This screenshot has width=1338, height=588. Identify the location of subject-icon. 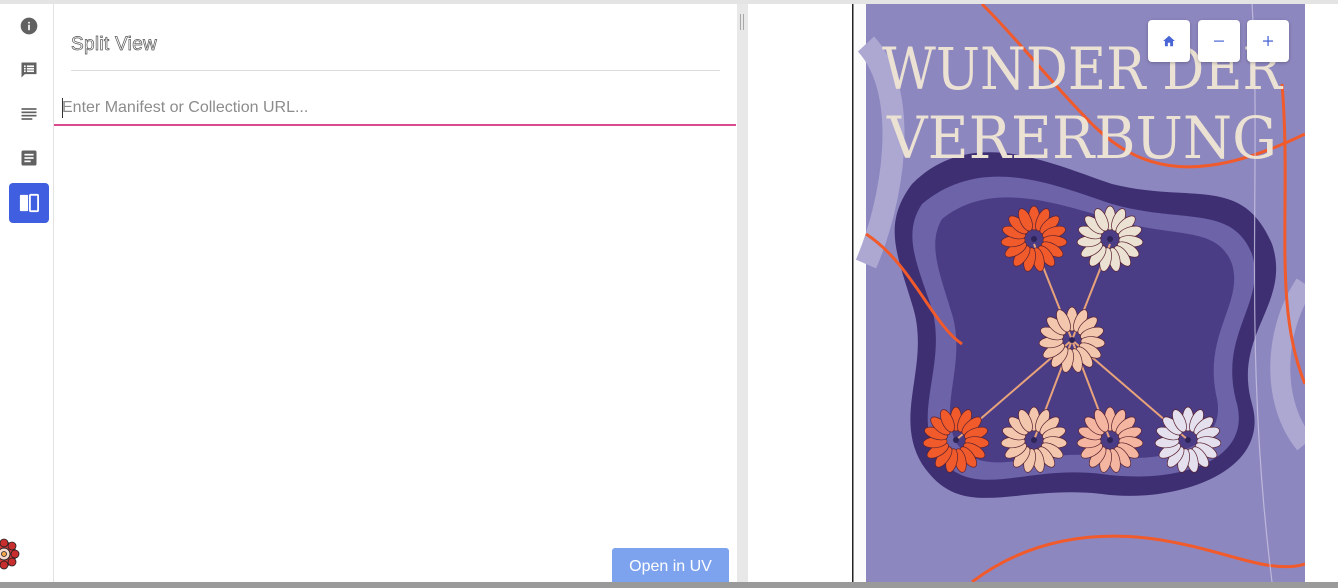
(29, 114).